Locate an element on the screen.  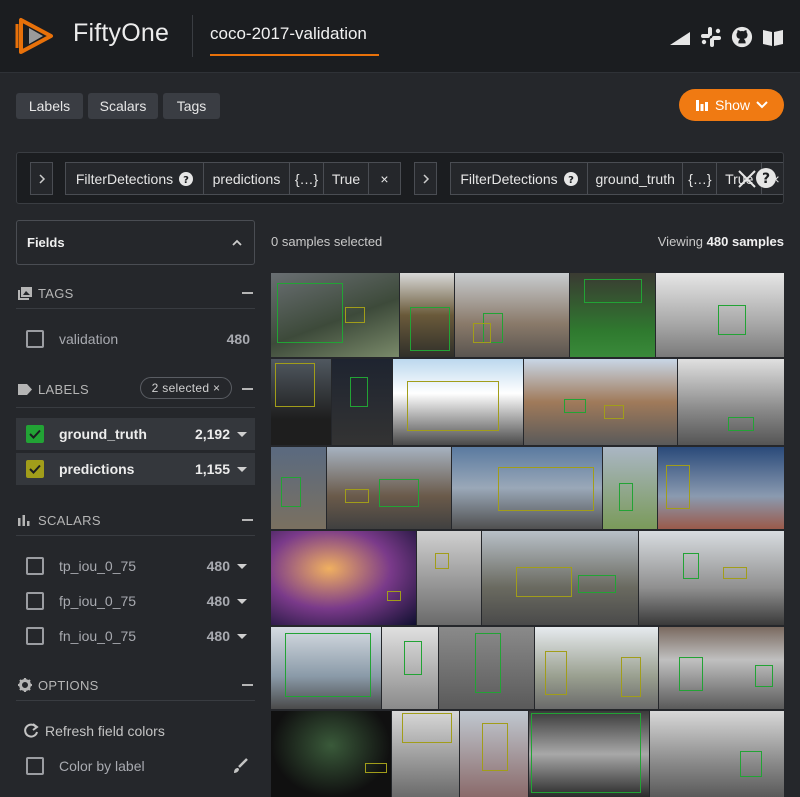
toolbar: Labels Scalars Tags Show is located at coordinates (400, 105).